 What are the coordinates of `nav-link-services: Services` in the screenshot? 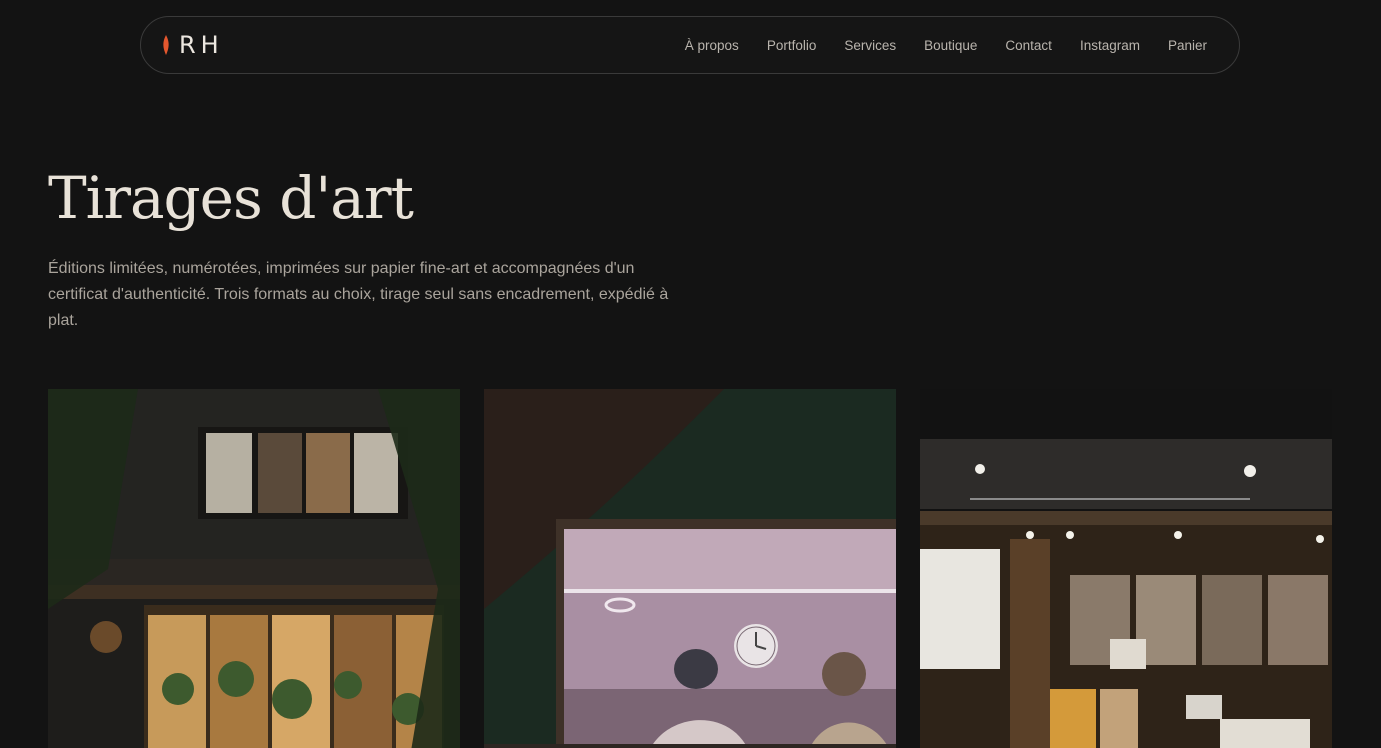 It's located at (870, 45).